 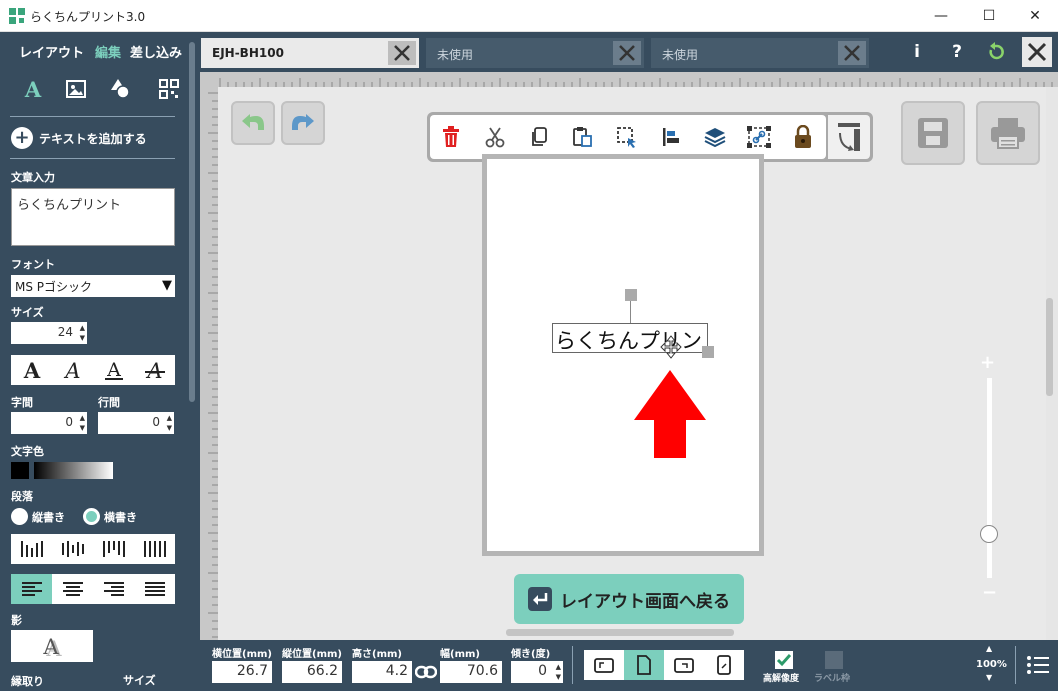 What do you see at coordinates (987, 362) in the screenshot?
I see `zoom-in-icon: +` at bounding box center [987, 362].